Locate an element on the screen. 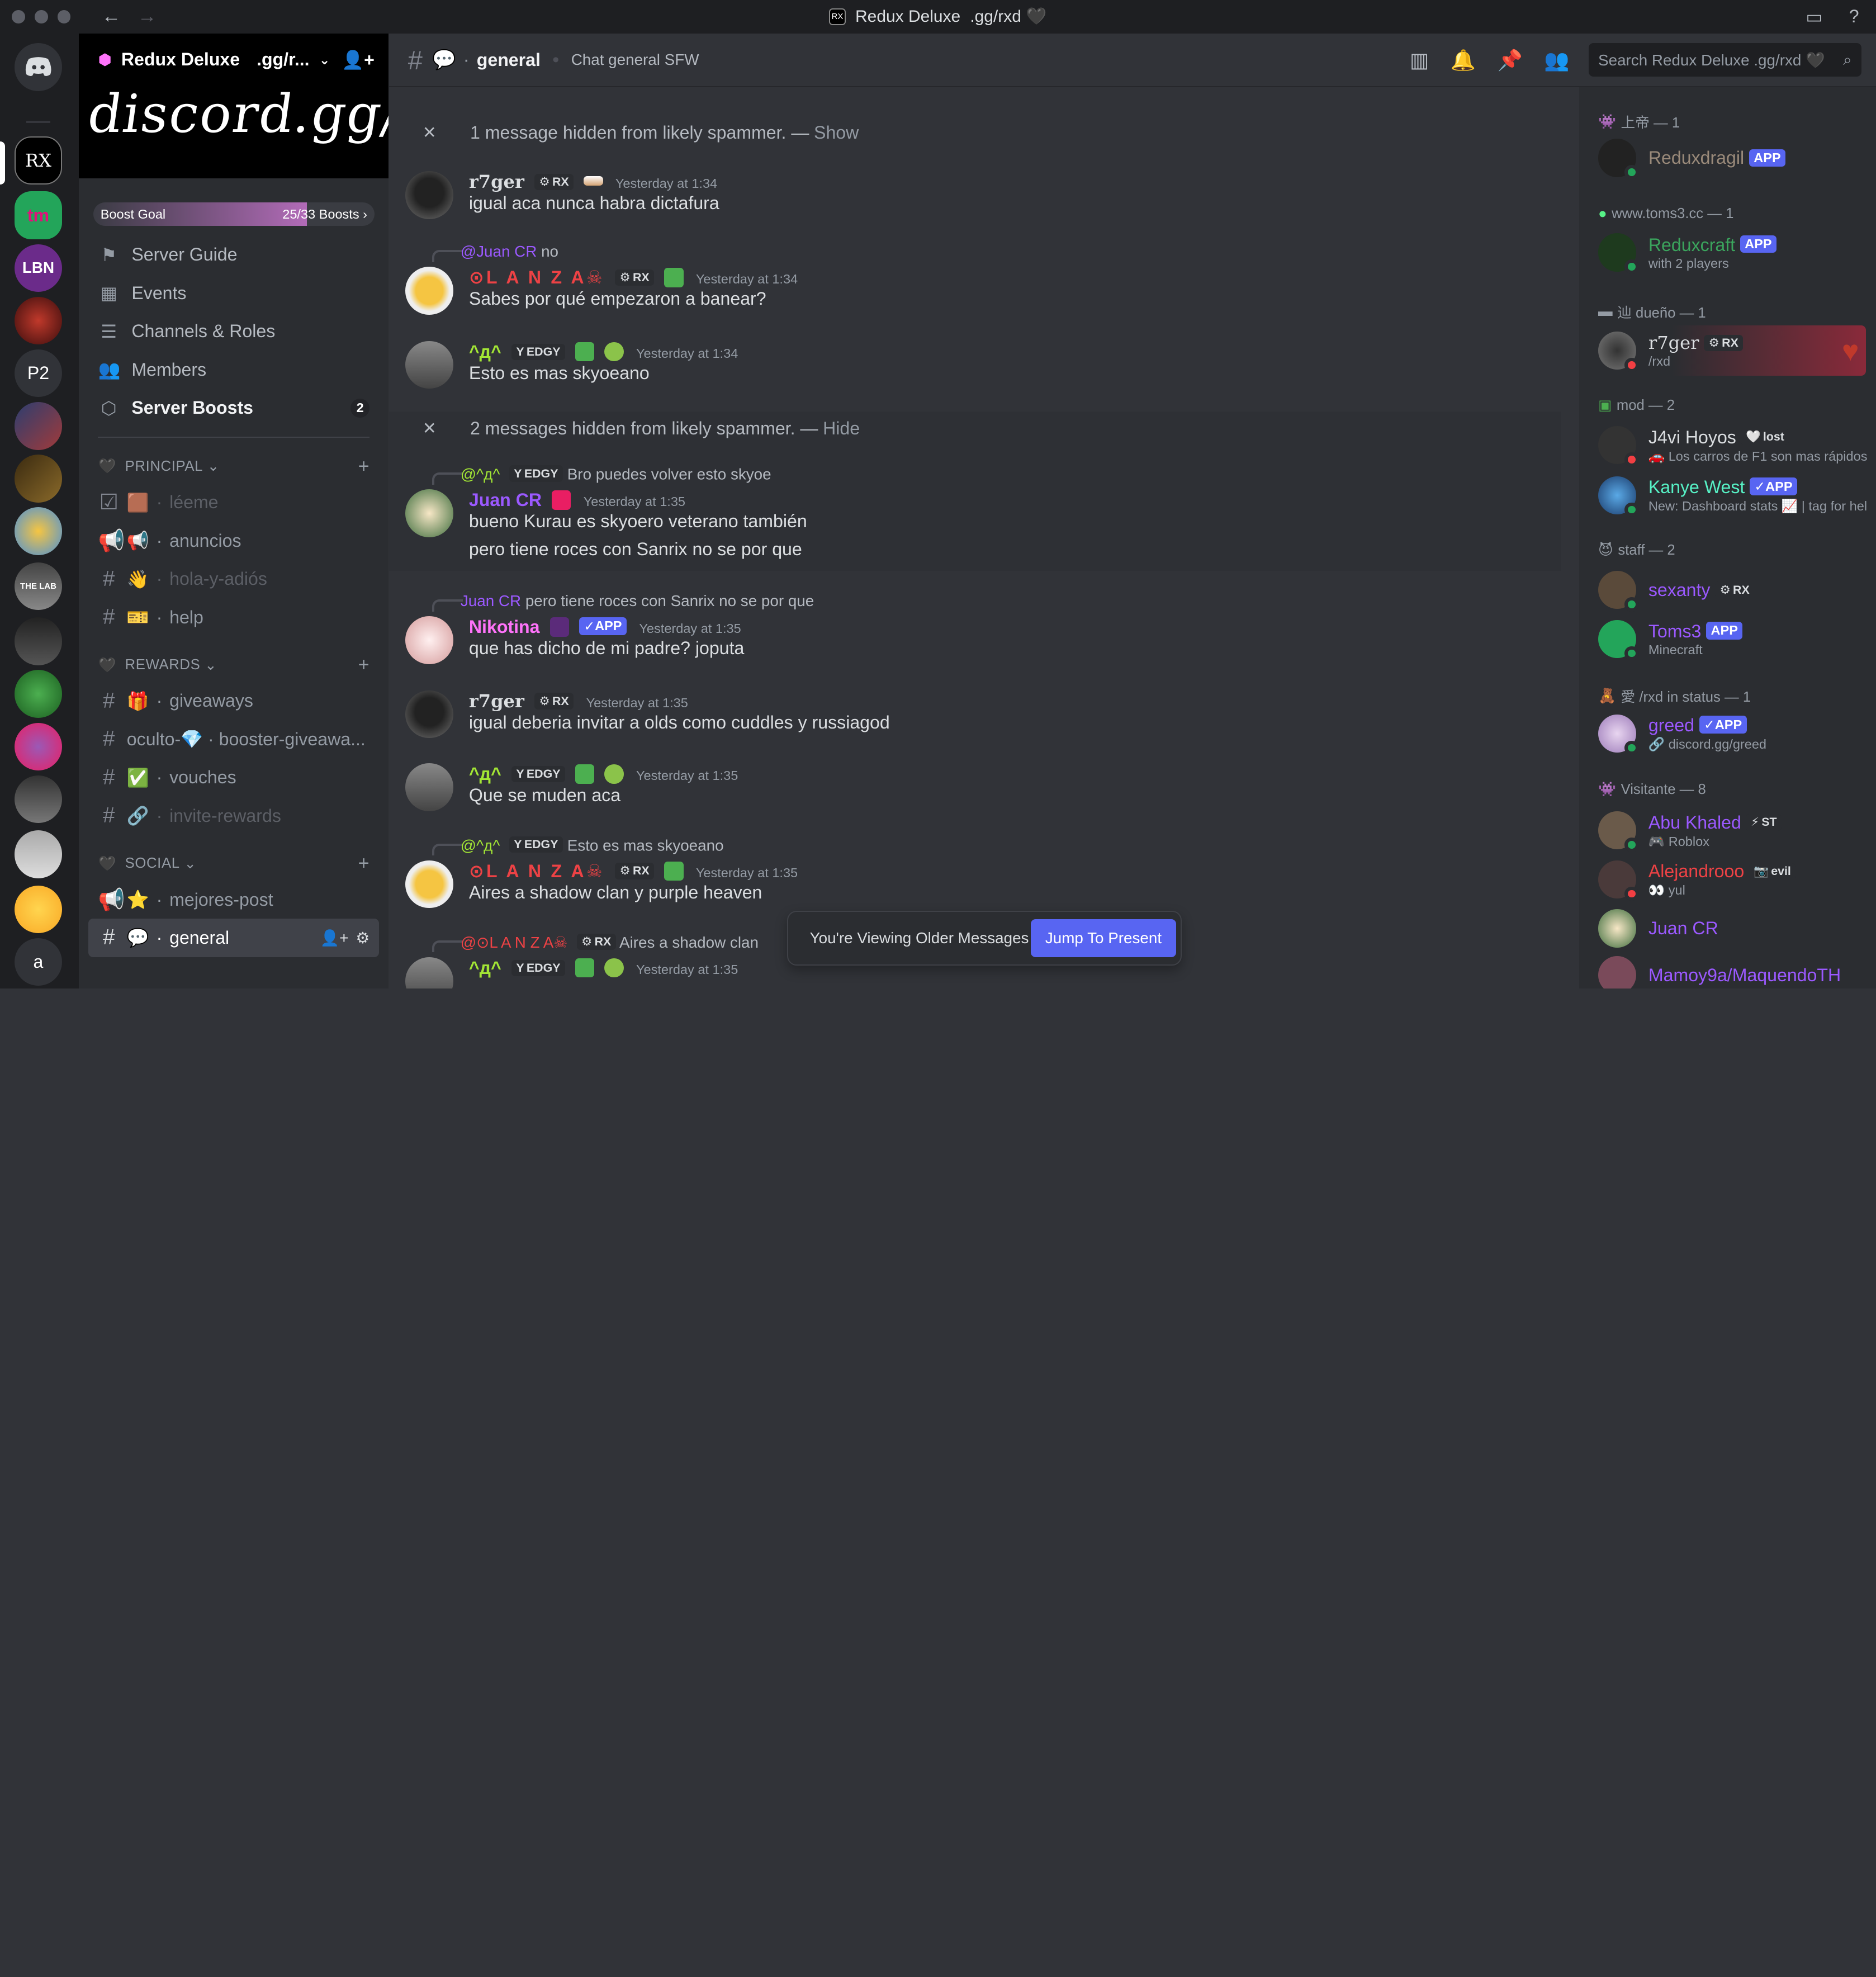 The width and height of the screenshot is (1876, 1977). member-item: Reduxdragil APP is located at coordinates (1727, 158).